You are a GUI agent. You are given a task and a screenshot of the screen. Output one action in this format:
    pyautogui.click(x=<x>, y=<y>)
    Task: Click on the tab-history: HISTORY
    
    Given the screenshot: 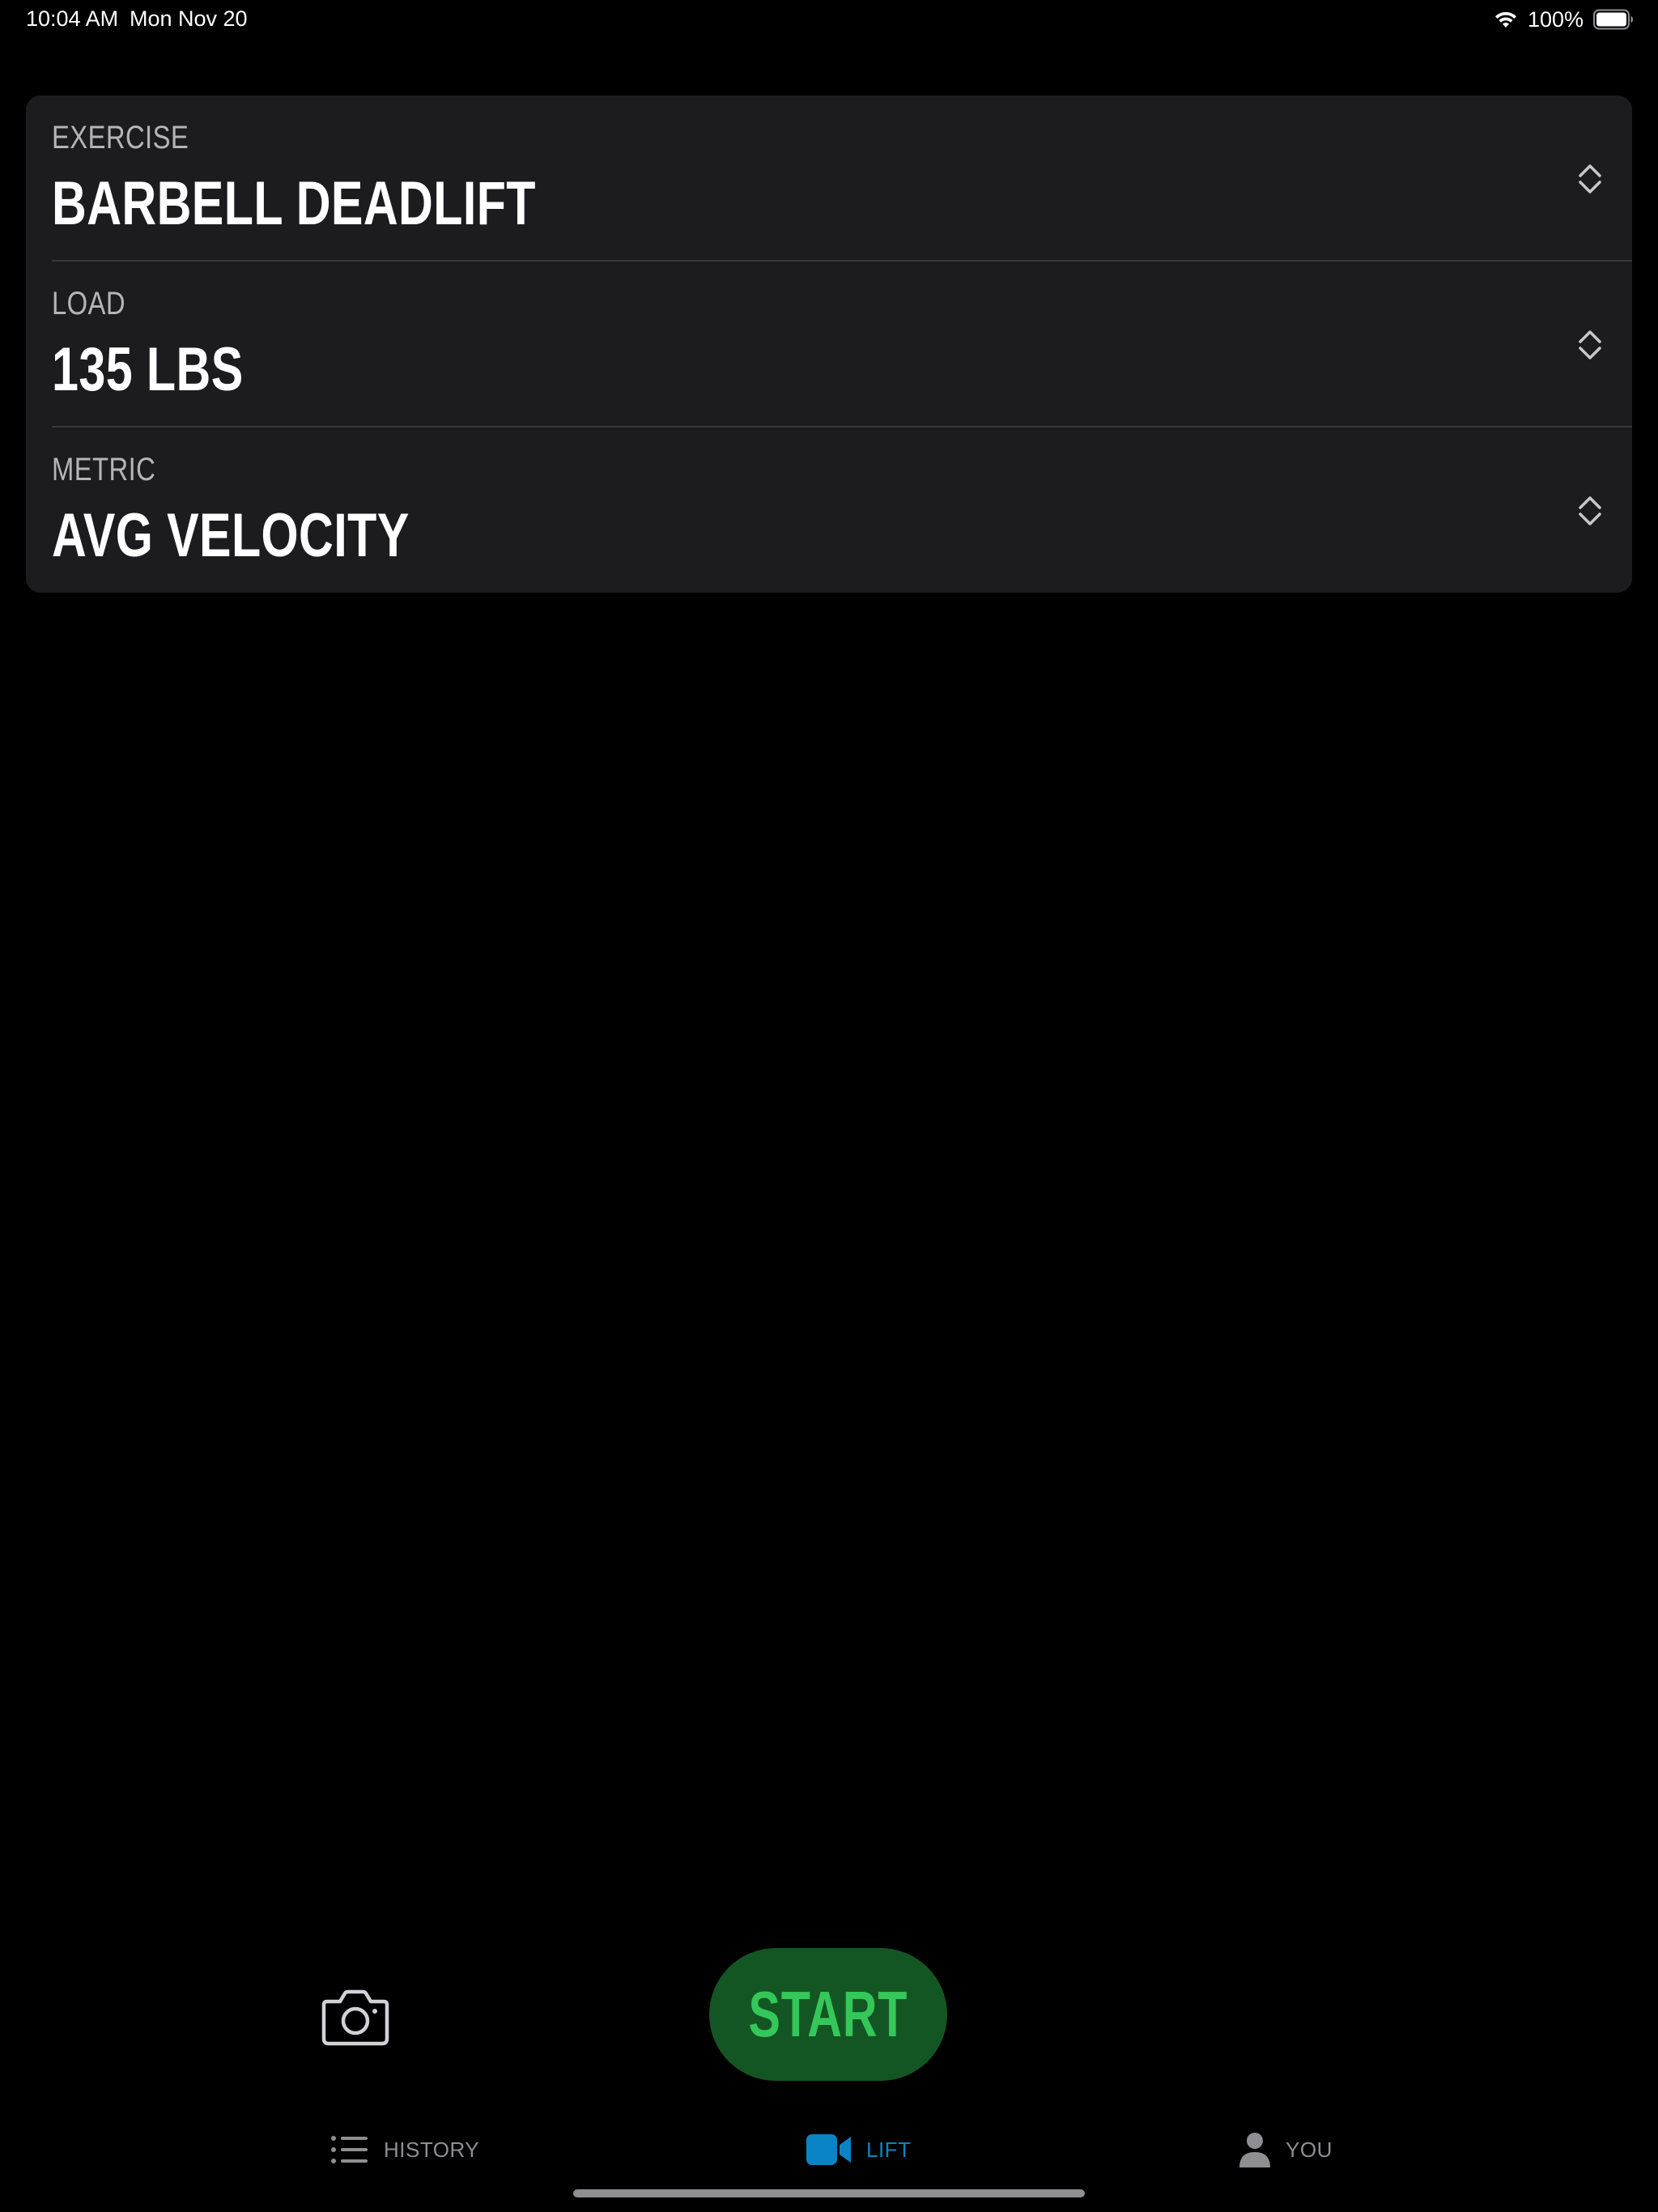 What is the action you would take?
    pyautogui.click(x=404, y=2149)
    